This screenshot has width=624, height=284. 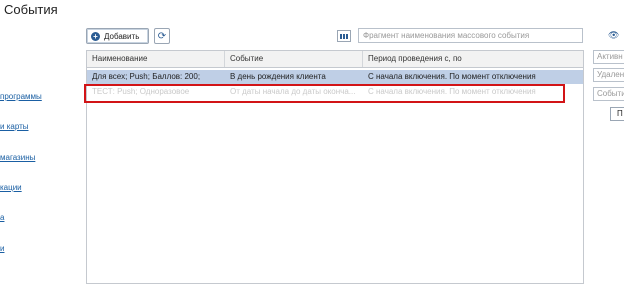 I want to click on search-input, so click(x=470, y=35).